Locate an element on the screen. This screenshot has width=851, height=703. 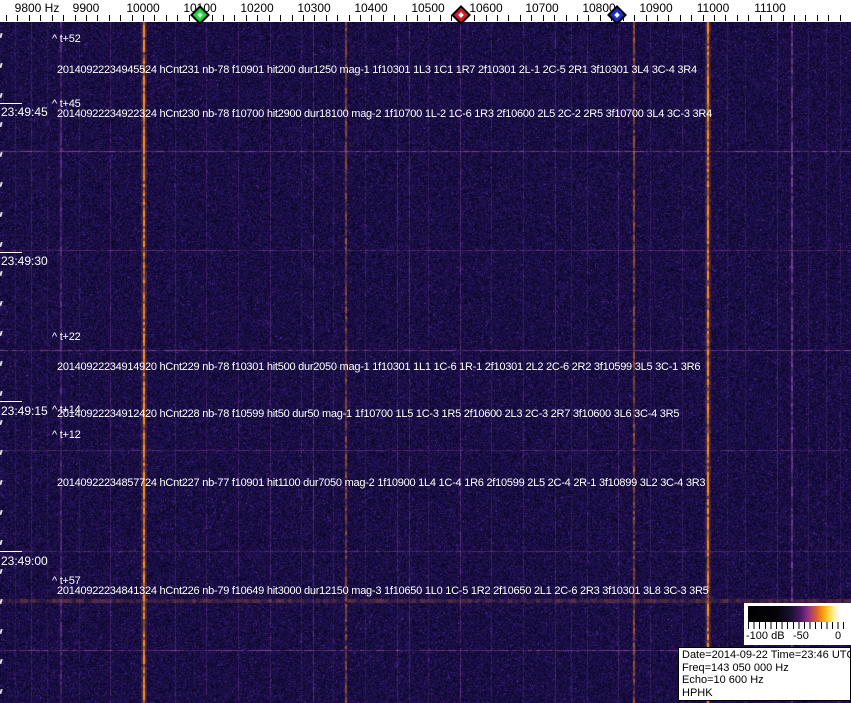
colorbar-ticks is located at coordinates (796, 625).